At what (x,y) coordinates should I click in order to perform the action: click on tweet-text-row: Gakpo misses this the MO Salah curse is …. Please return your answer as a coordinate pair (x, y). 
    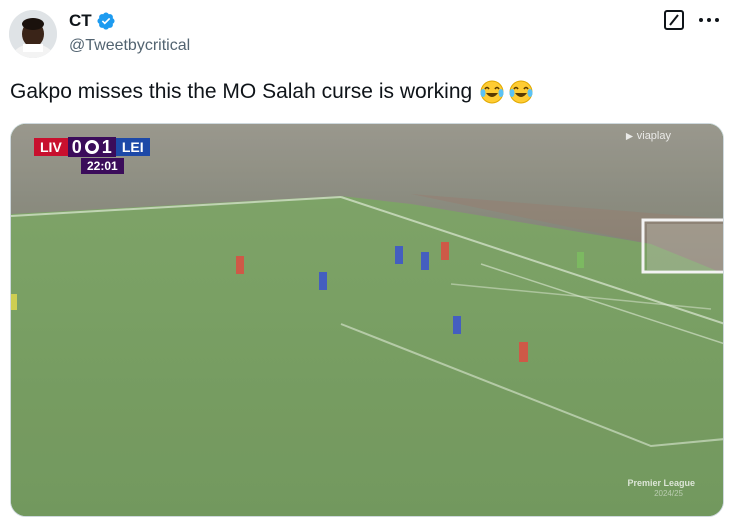
    Looking at the image, I should click on (272, 92).